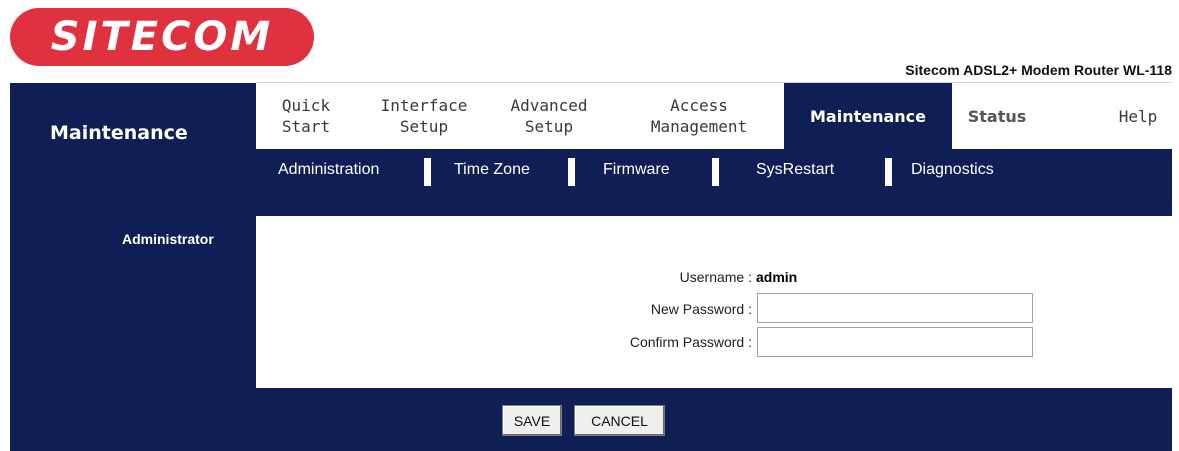 Image resolution: width=1179 pixels, height=451 pixels. Describe the element at coordinates (714, 419) in the screenshot. I see `action-bar: SAVE CANCEL` at that location.